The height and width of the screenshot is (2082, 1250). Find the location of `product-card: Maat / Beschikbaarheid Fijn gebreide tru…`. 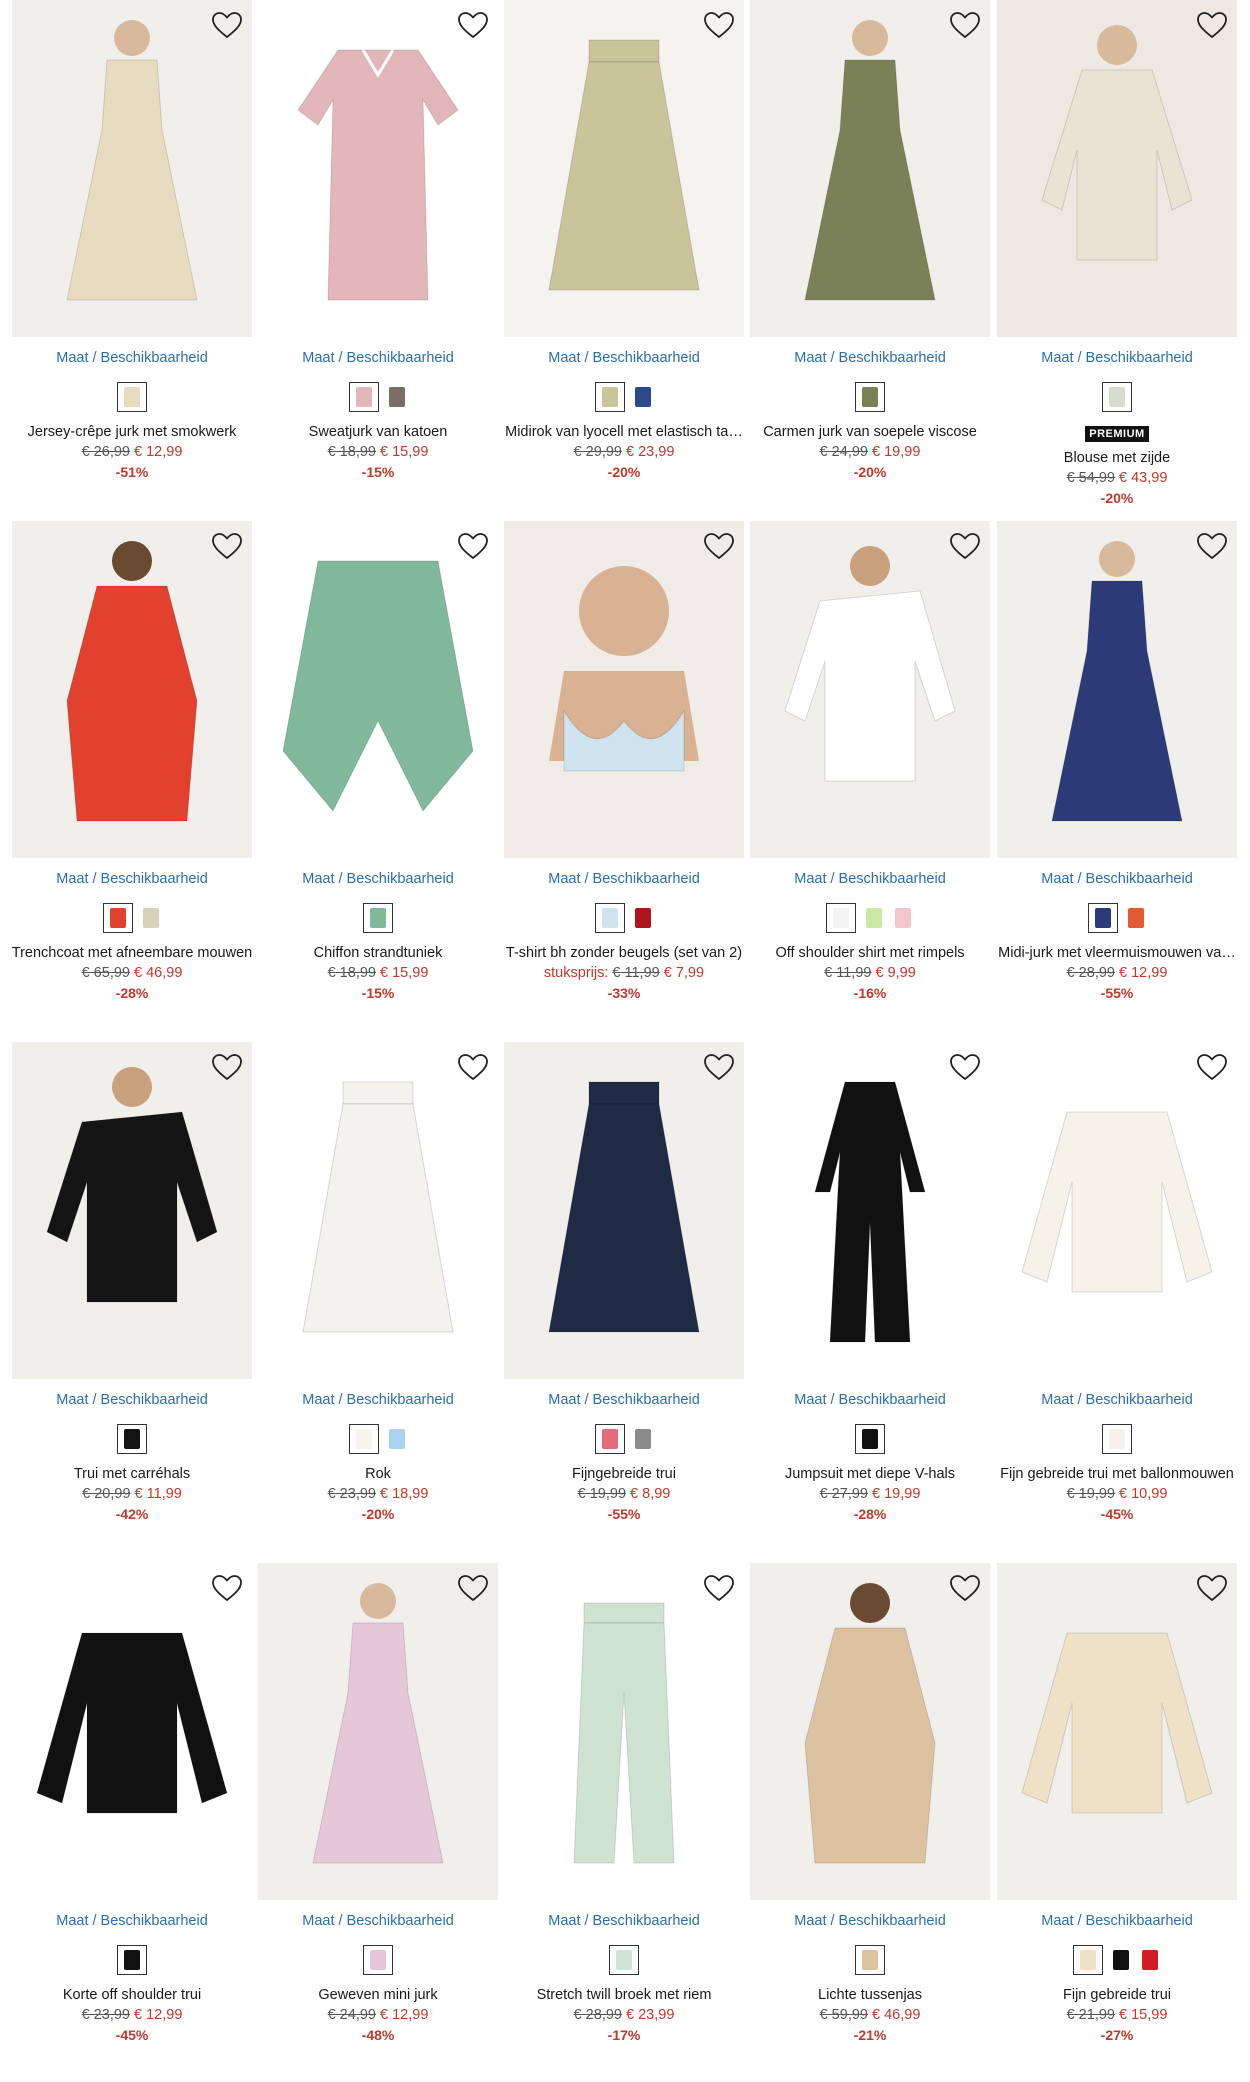

product-card: Maat / Beschikbaarheid Fijn gebreide tru… is located at coordinates (1120, 1818).